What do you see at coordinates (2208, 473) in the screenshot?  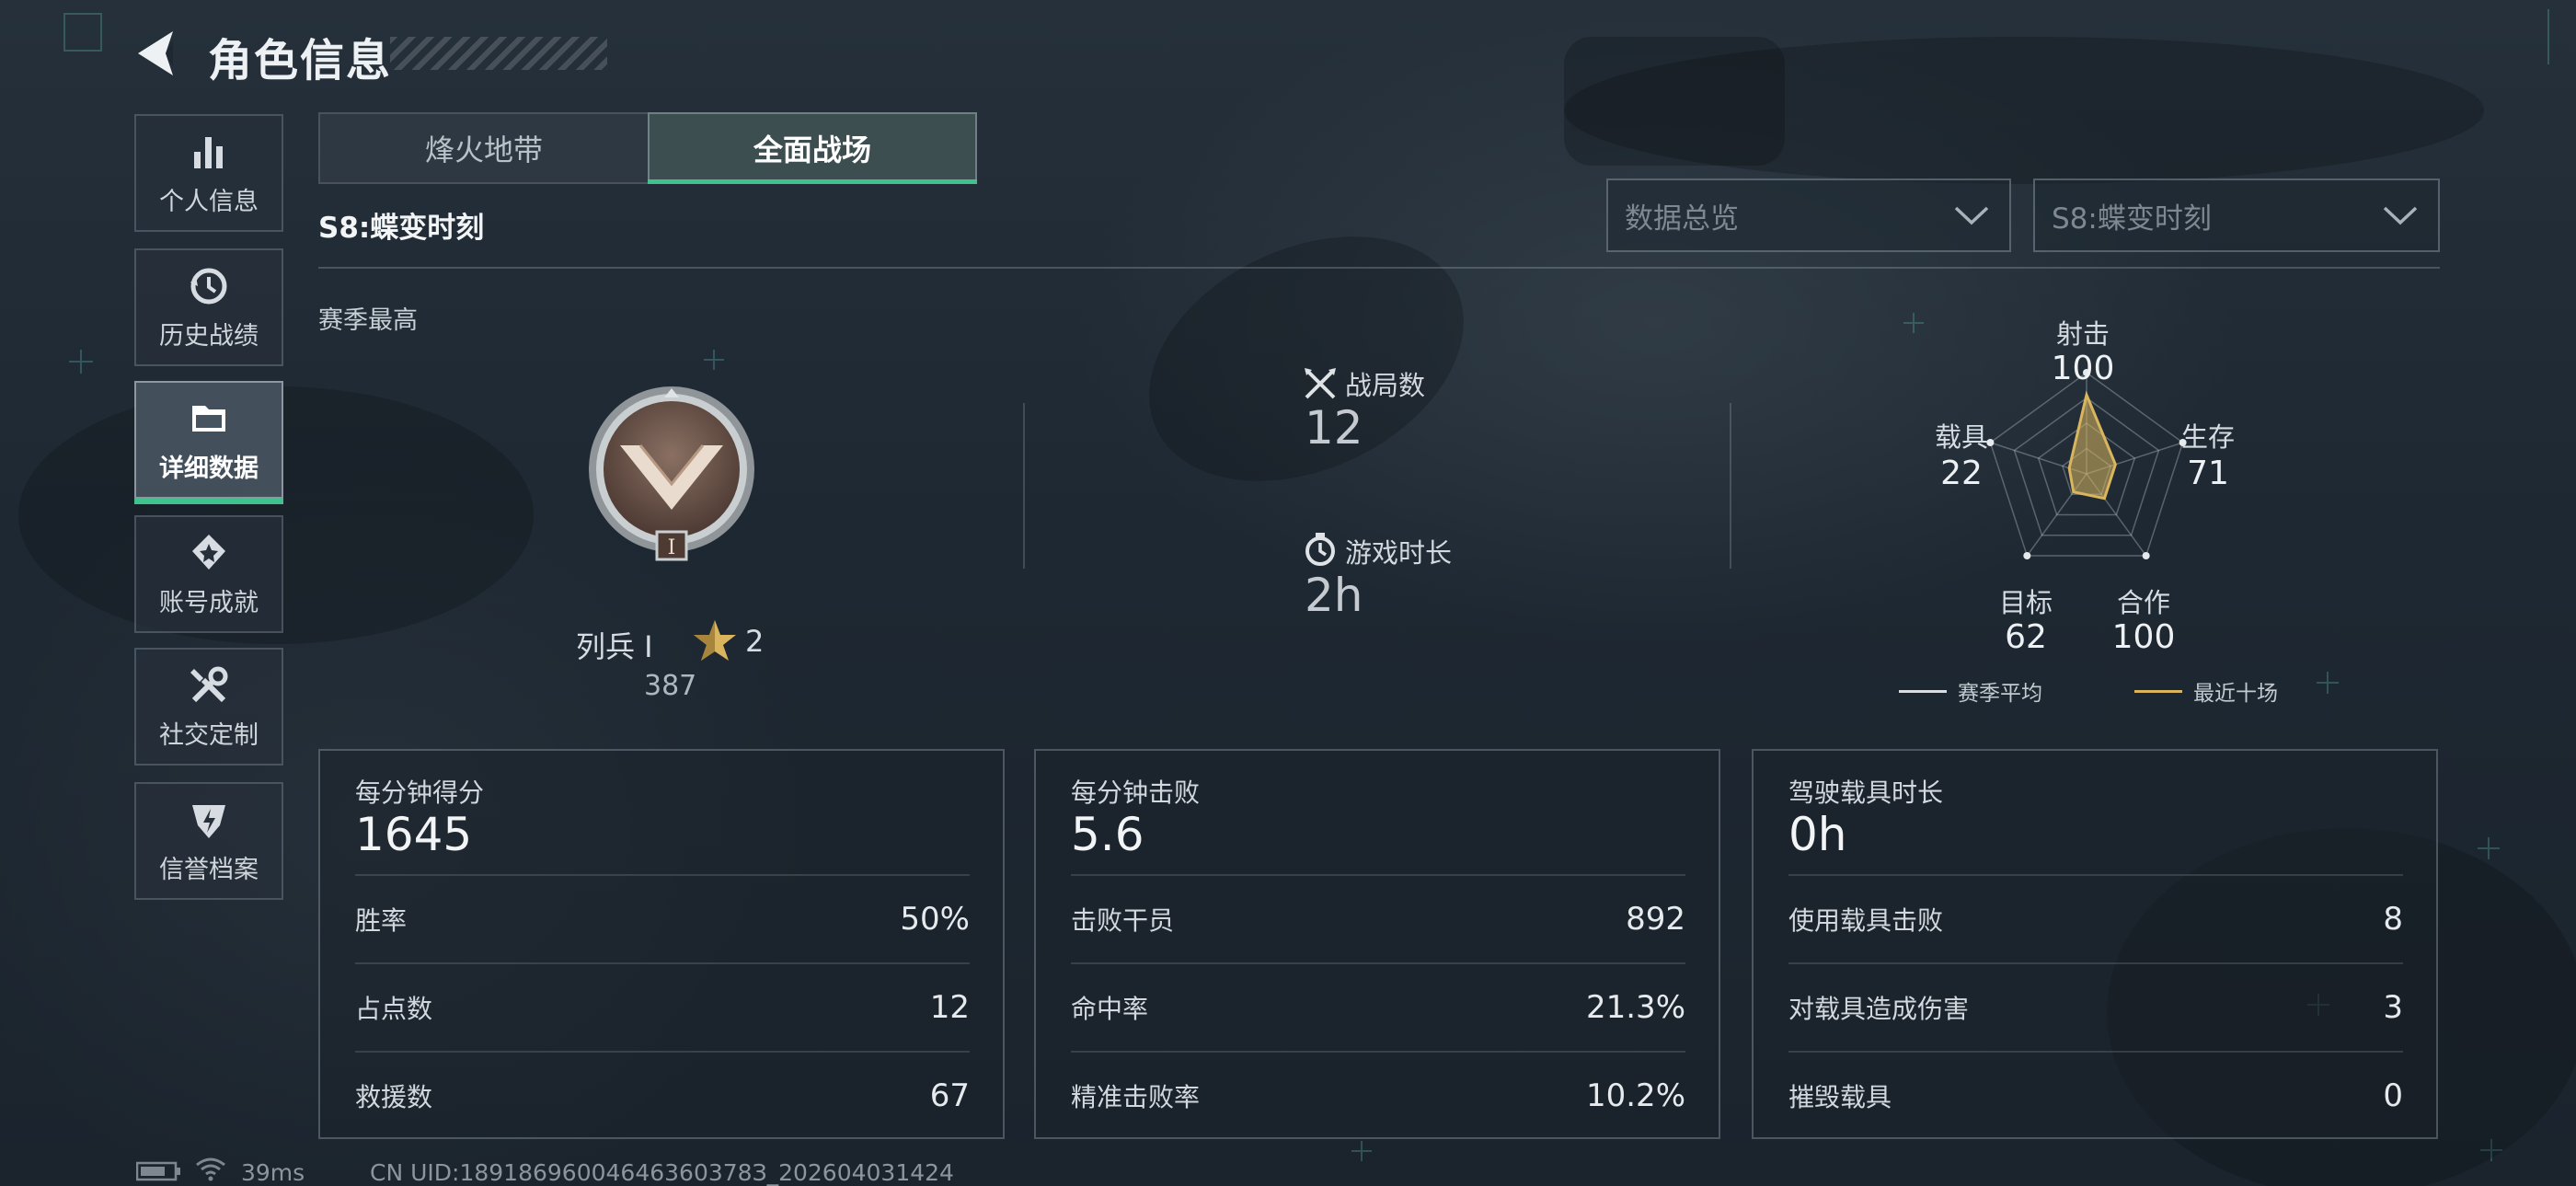 I see `radar-axis-value: 71` at bounding box center [2208, 473].